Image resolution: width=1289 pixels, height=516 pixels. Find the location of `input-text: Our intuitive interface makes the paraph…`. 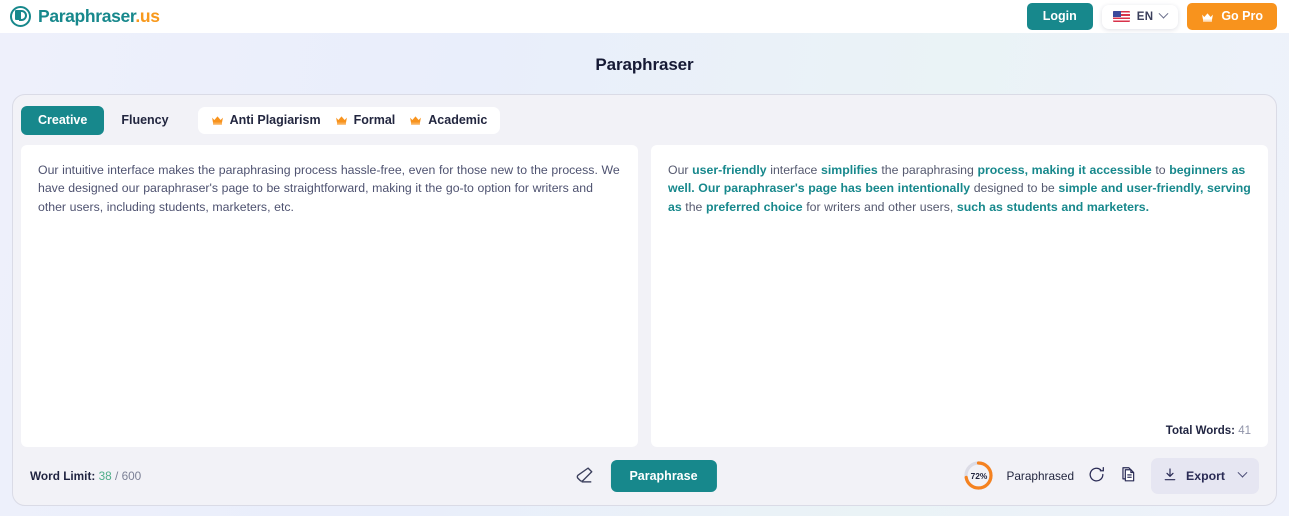

input-text: Our intuitive interface makes the paraph… is located at coordinates (329, 189).